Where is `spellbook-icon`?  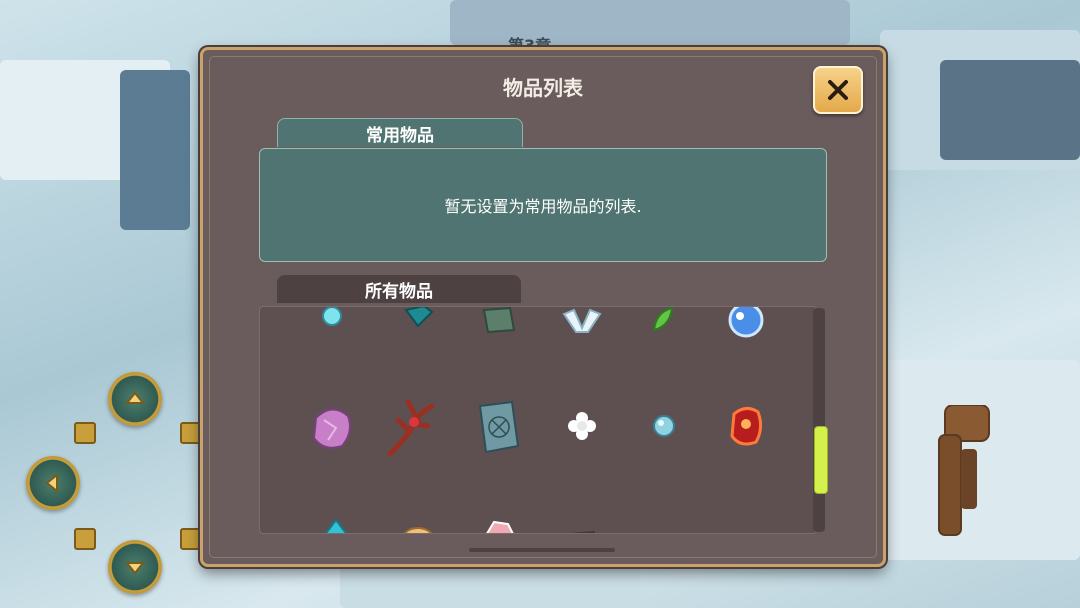
spellbook-icon is located at coordinates (499, 427).